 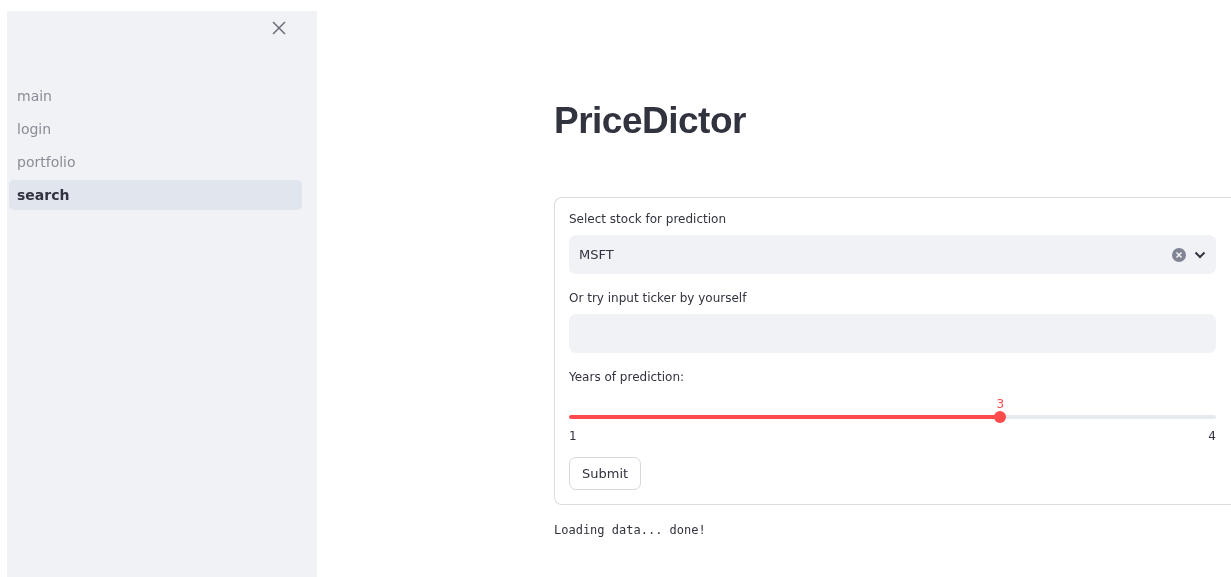 What do you see at coordinates (605, 473) in the screenshot?
I see `submit-button: Submit` at bounding box center [605, 473].